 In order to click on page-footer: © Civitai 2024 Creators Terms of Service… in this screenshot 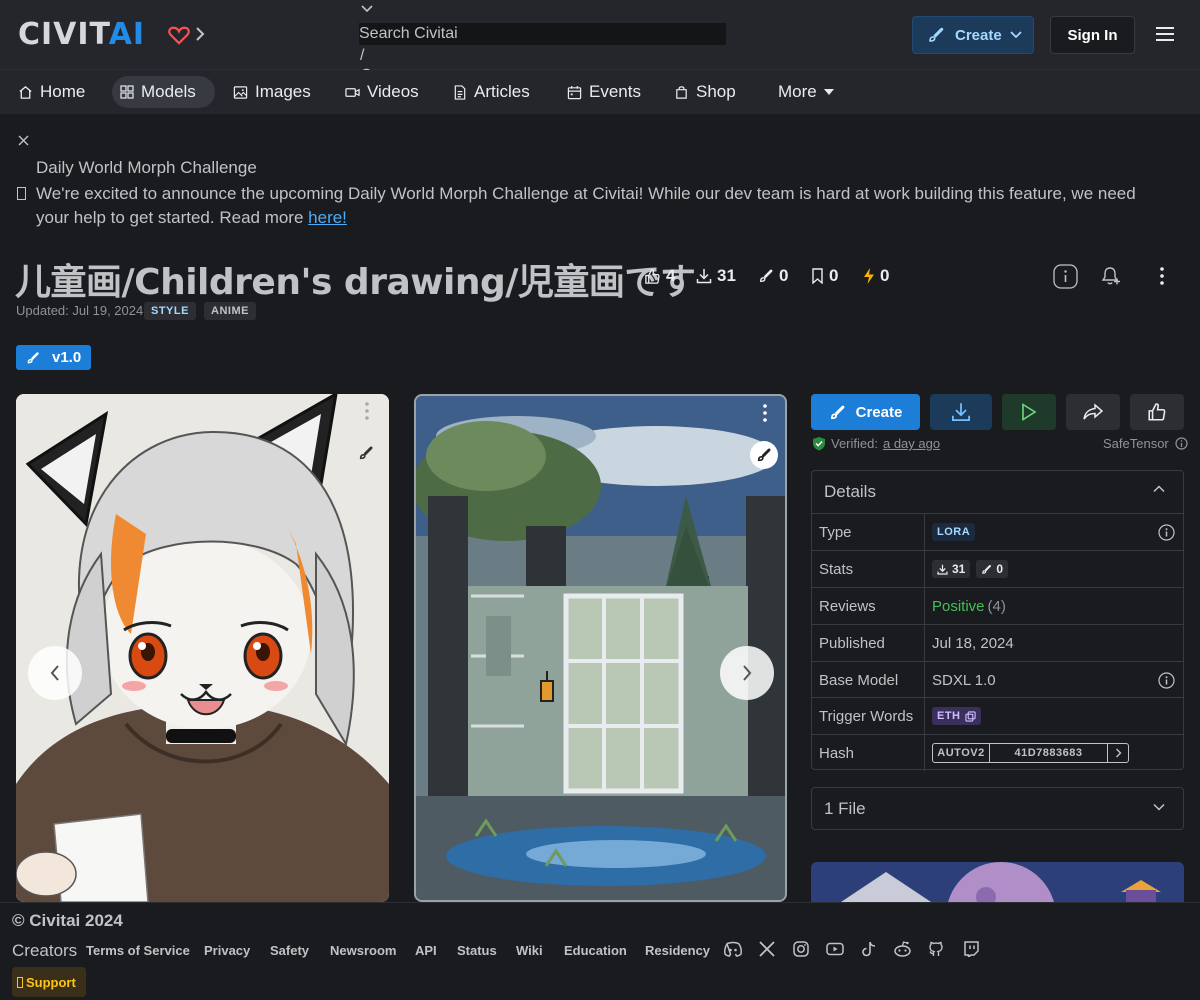, I will do `click(600, 951)`.